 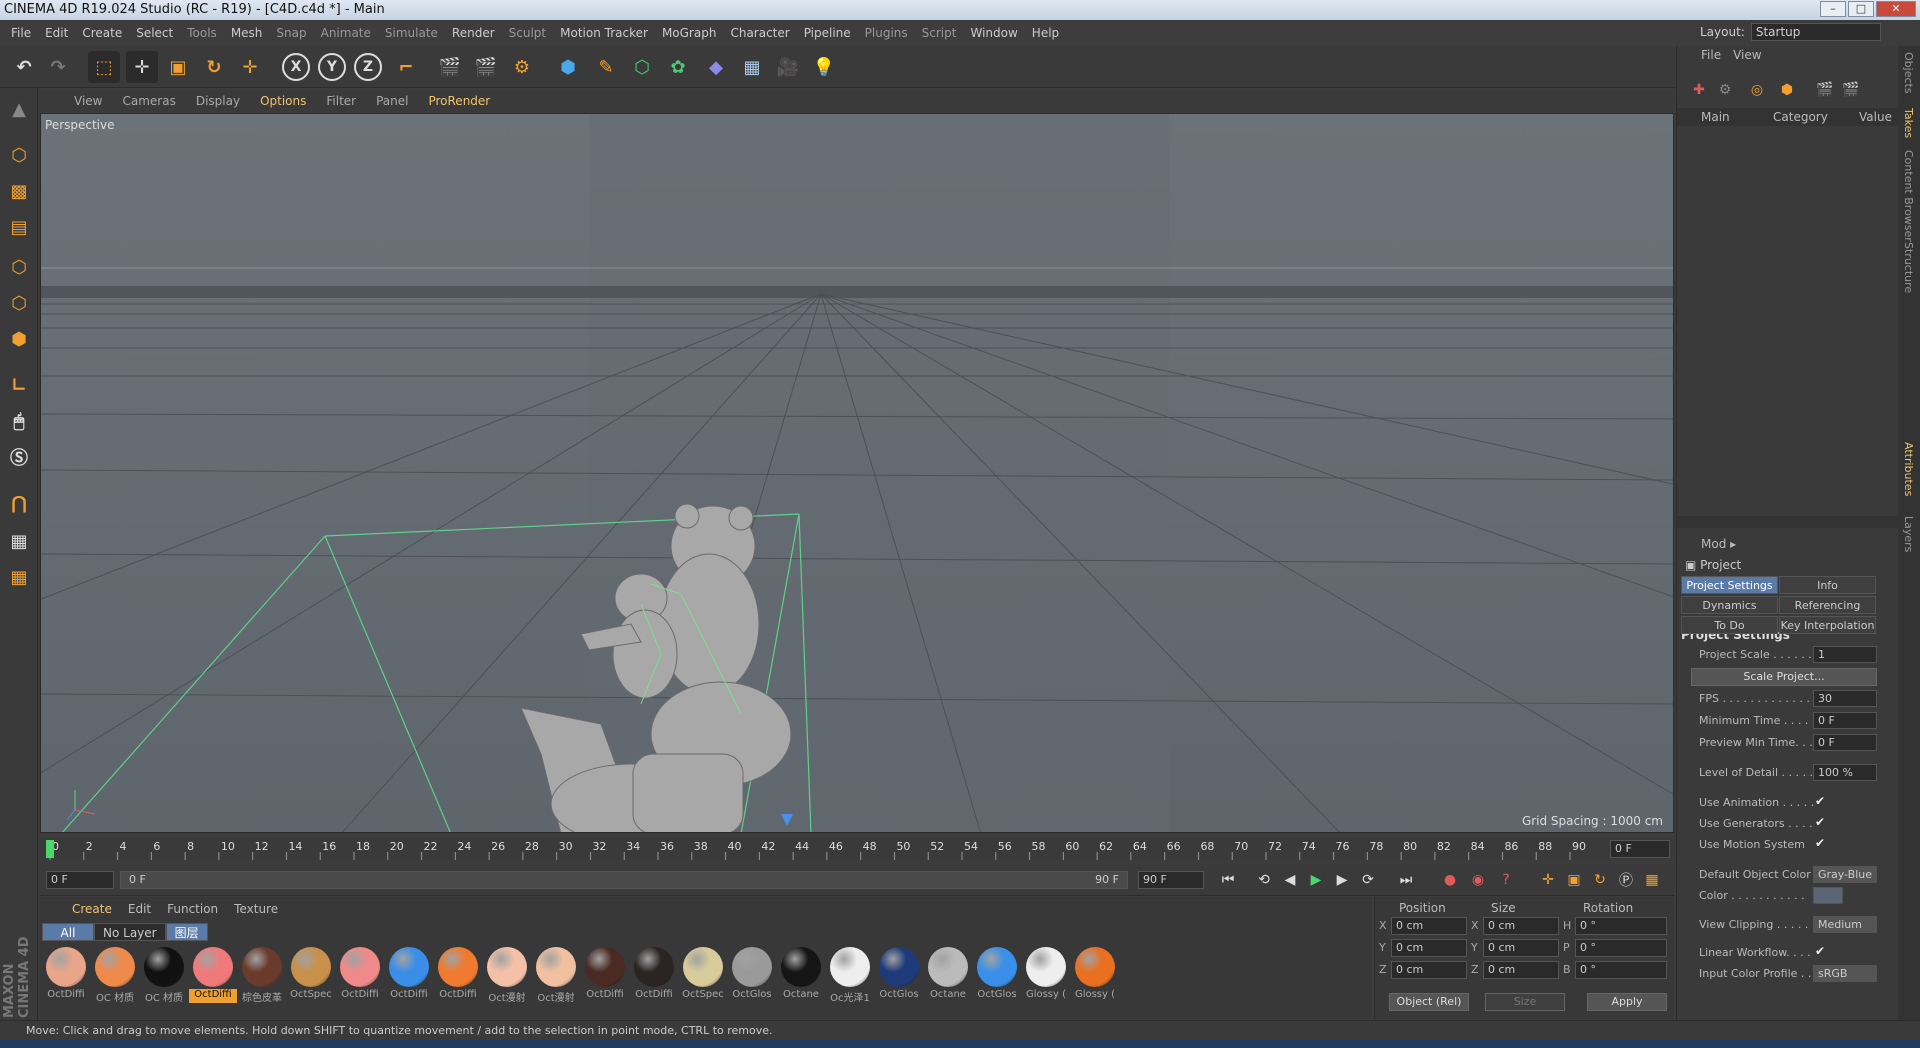 What do you see at coordinates (568, 67) in the screenshot?
I see `cube-primitive-icon: ⬢` at bounding box center [568, 67].